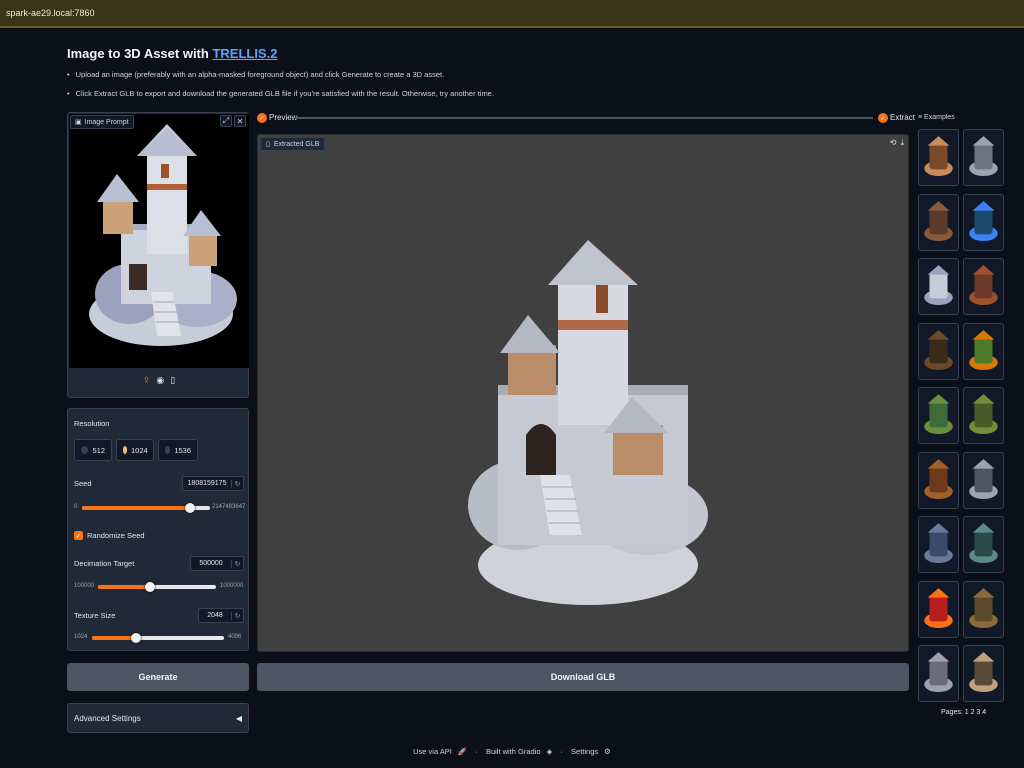 Image resolution: width=1024 pixels, height=768 pixels. Describe the element at coordinates (584, 751) in the screenshot. I see `settings-link: Settings` at that location.